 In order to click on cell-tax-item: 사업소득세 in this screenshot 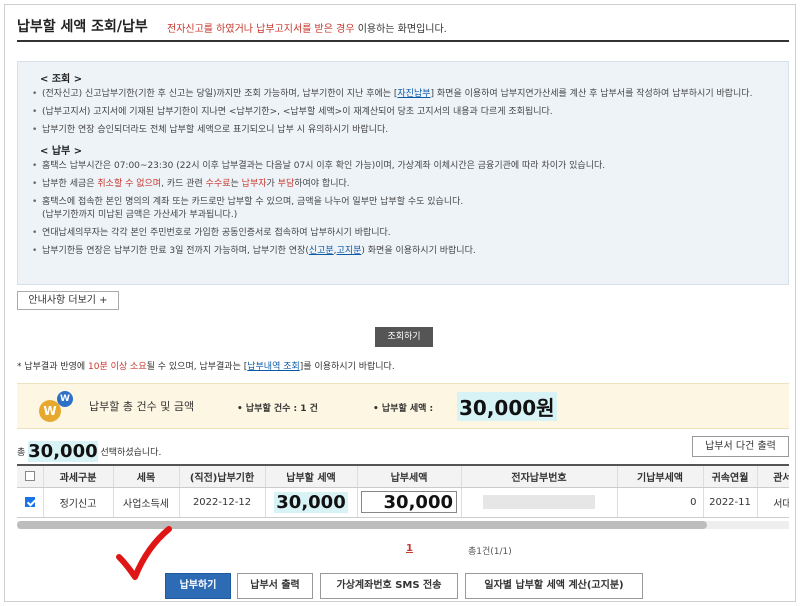, I will do `click(146, 502)`.